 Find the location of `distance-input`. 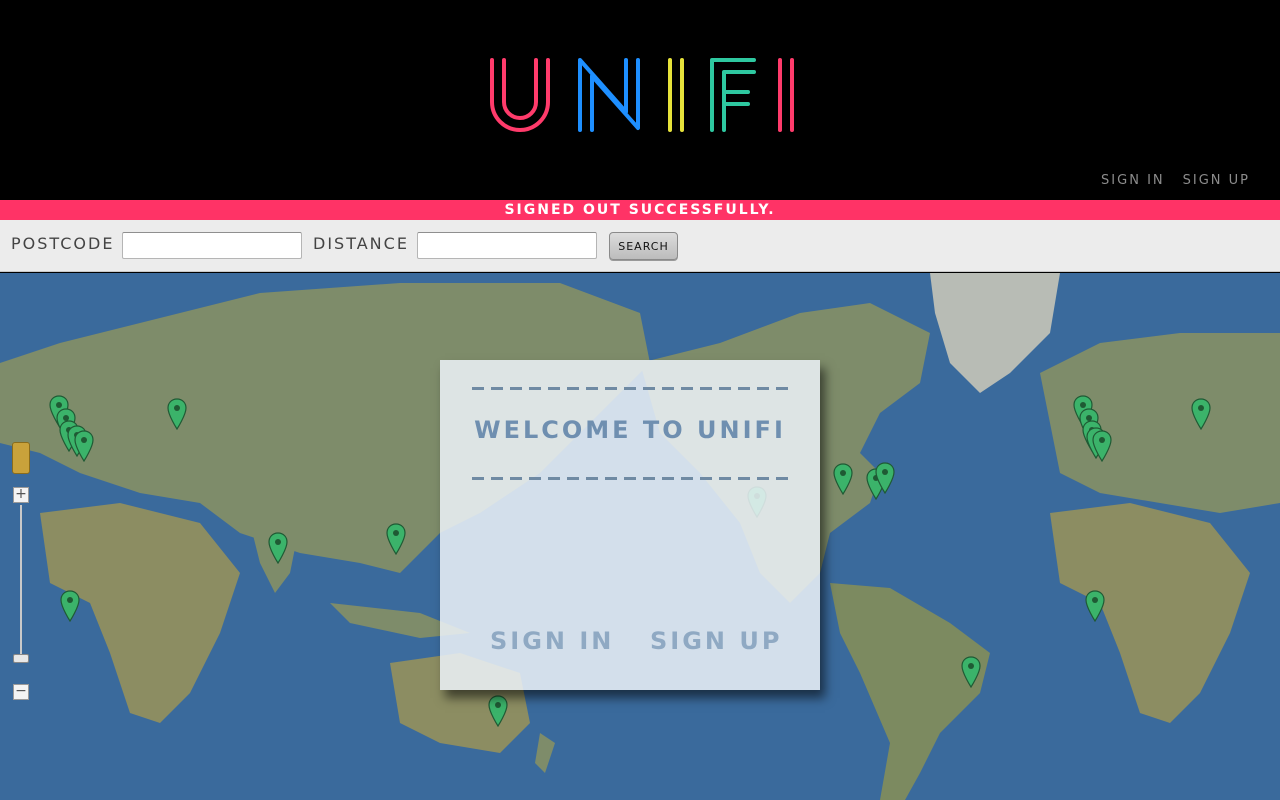

distance-input is located at coordinates (507, 245).